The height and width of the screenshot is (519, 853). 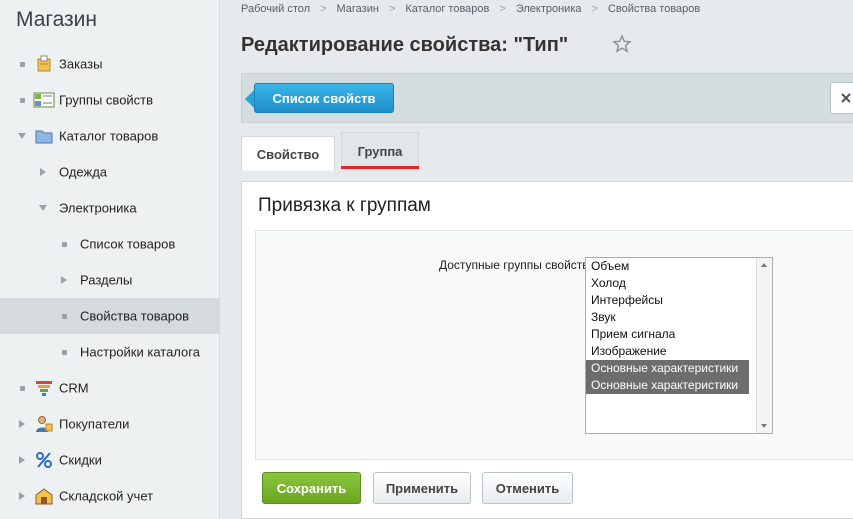 I want to click on sidebar-item-catalog-settings: Настройки каталога, so click(x=109, y=352).